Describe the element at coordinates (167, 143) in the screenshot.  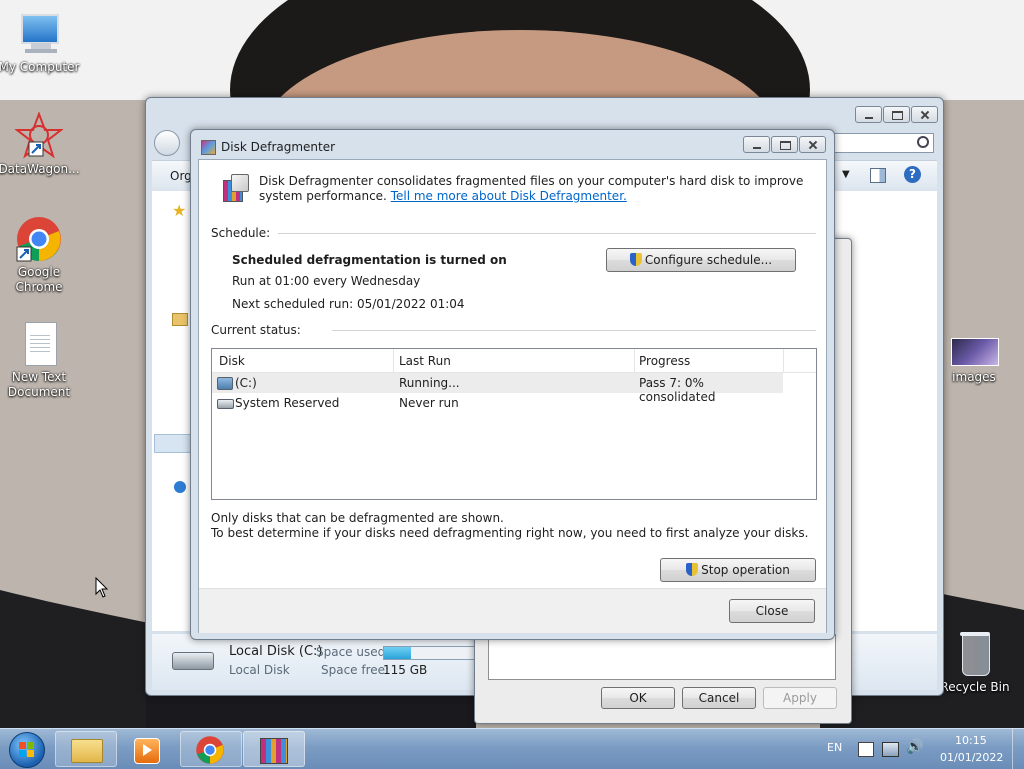
I see `back-button` at that location.